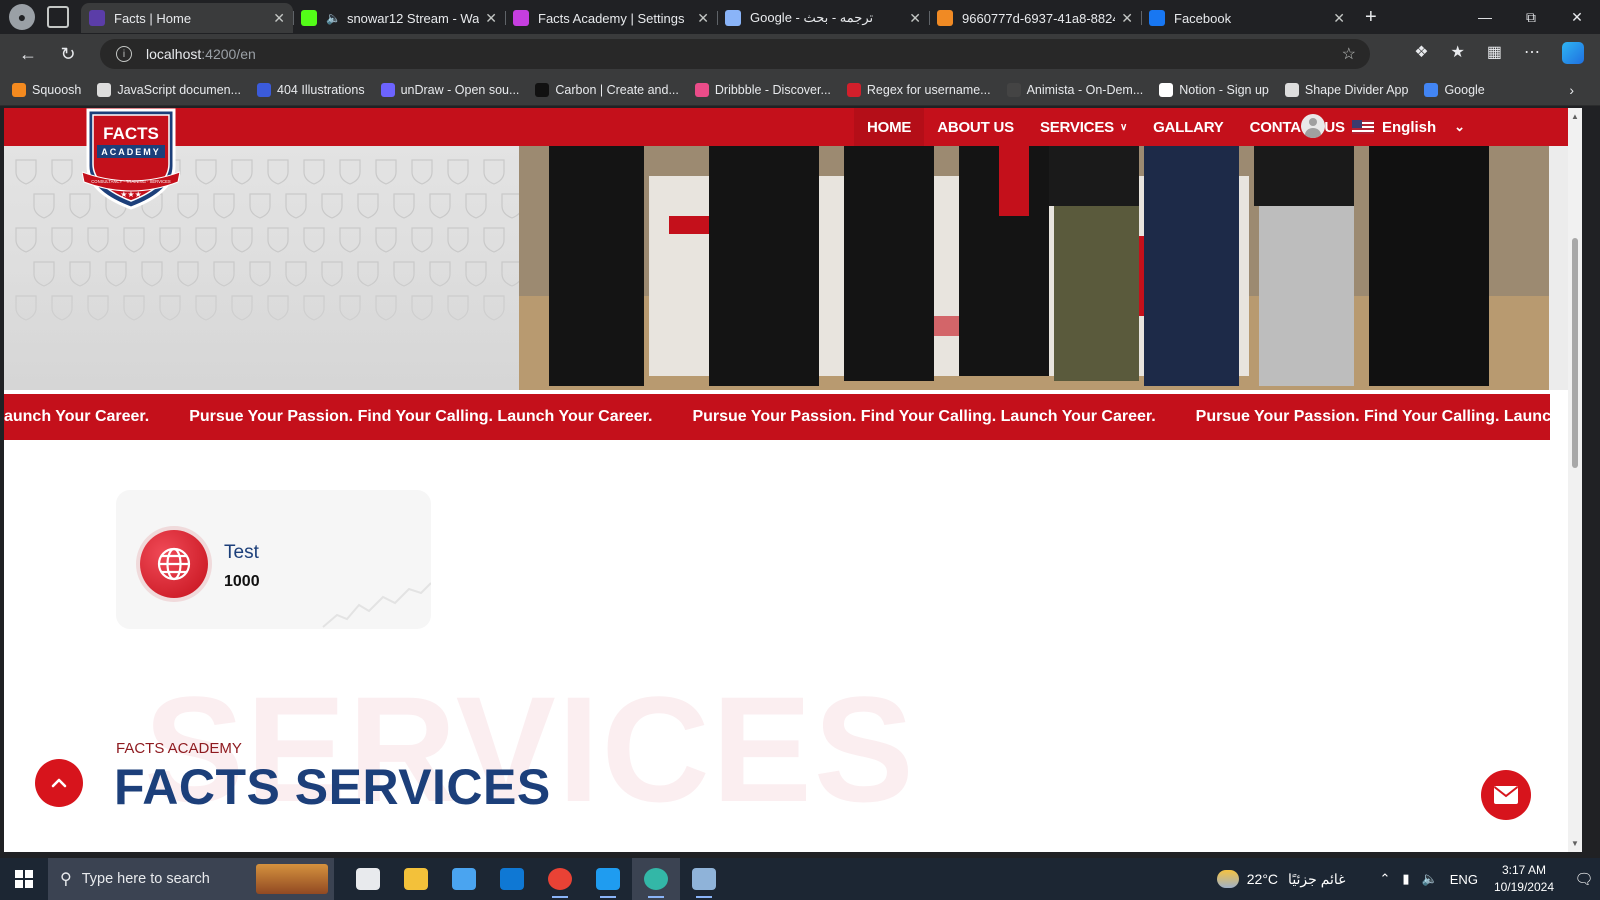  What do you see at coordinates (1532, 53) in the screenshot?
I see `more-menu-icon: ⋯` at bounding box center [1532, 53].